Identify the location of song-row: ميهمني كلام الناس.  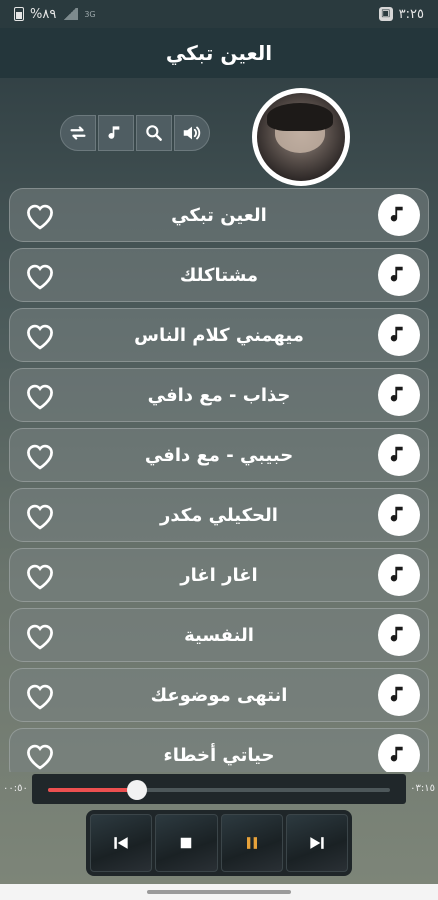
(219, 335).